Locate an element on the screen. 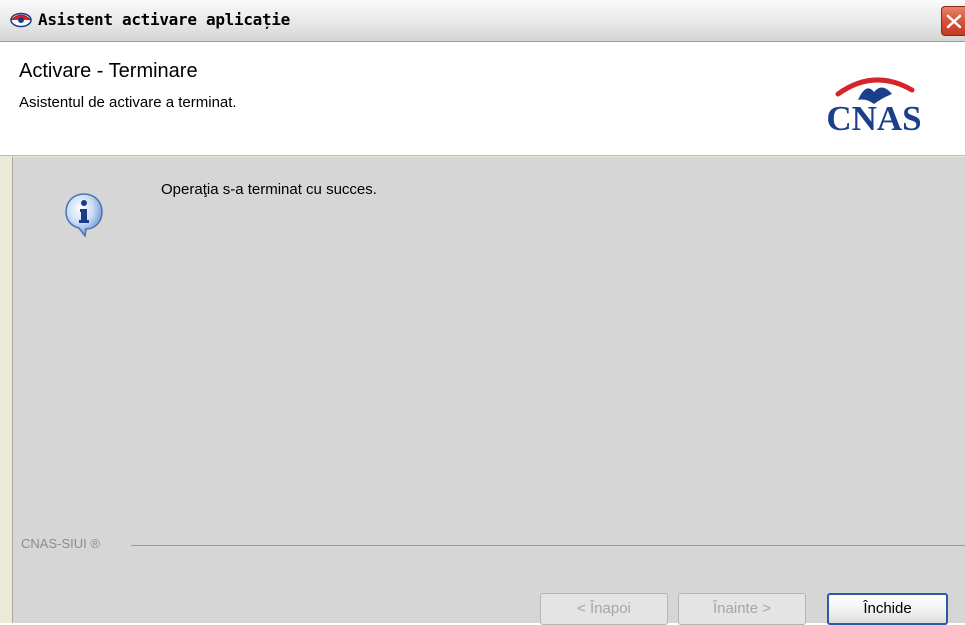  footer-brand: CNAS-SIUI ® is located at coordinates (60, 543).